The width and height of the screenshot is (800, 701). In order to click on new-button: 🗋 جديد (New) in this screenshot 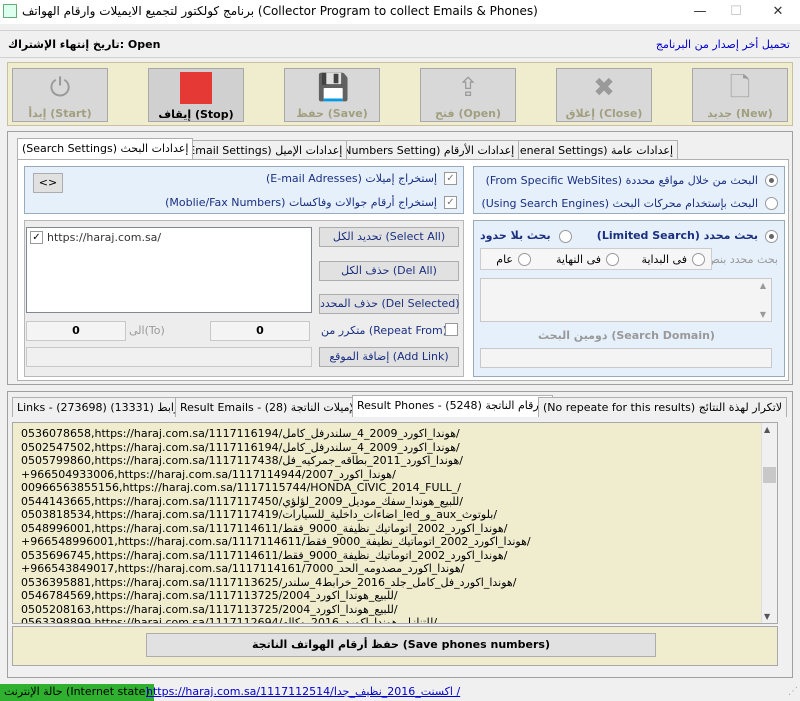, I will do `click(740, 95)`.